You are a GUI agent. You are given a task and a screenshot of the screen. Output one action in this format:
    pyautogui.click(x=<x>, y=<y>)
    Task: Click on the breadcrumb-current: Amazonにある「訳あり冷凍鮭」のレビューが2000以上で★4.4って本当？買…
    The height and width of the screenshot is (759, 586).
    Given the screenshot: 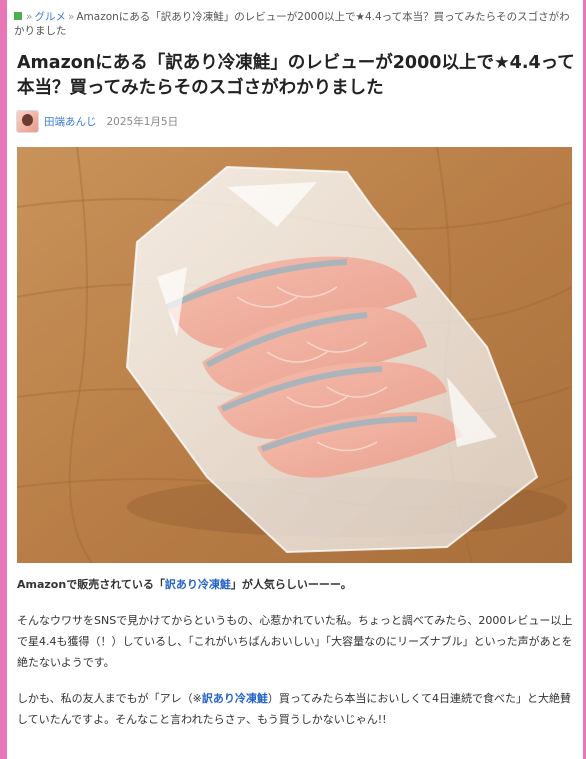 What is the action you would take?
    pyautogui.click(x=292, y=24)
    